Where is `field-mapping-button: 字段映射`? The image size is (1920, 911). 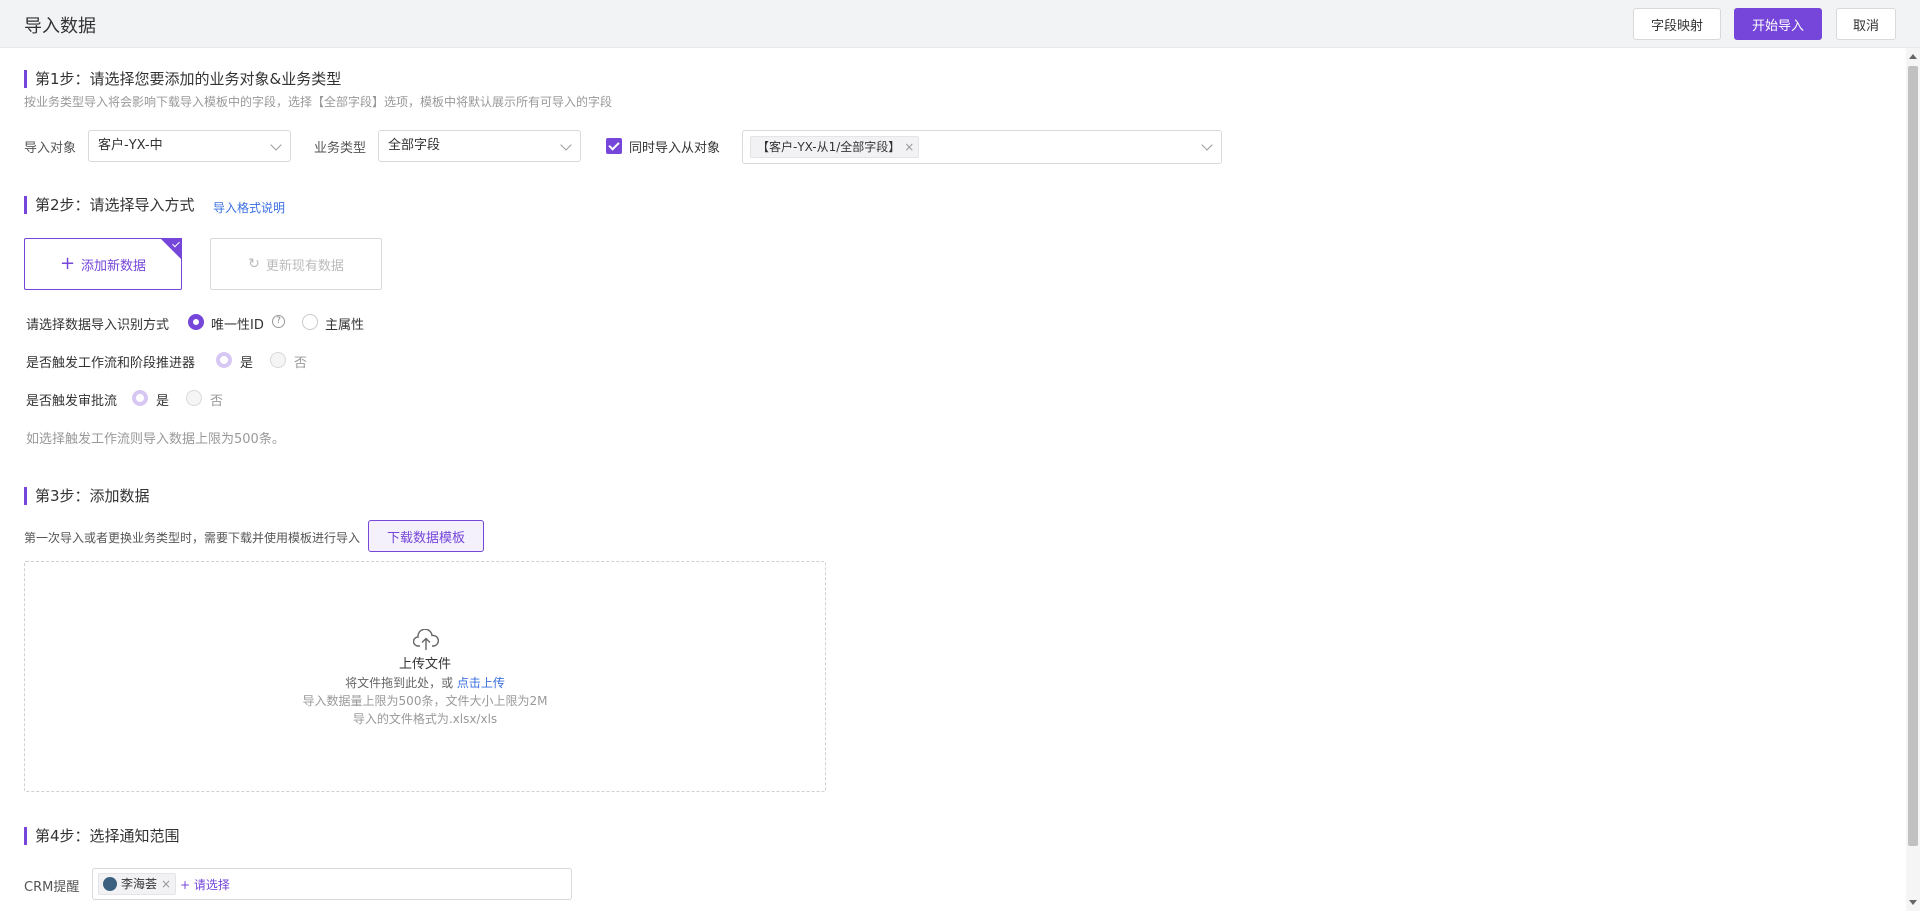 field-mapping-button: 字段映射 is located at coordinates (1677, 24).